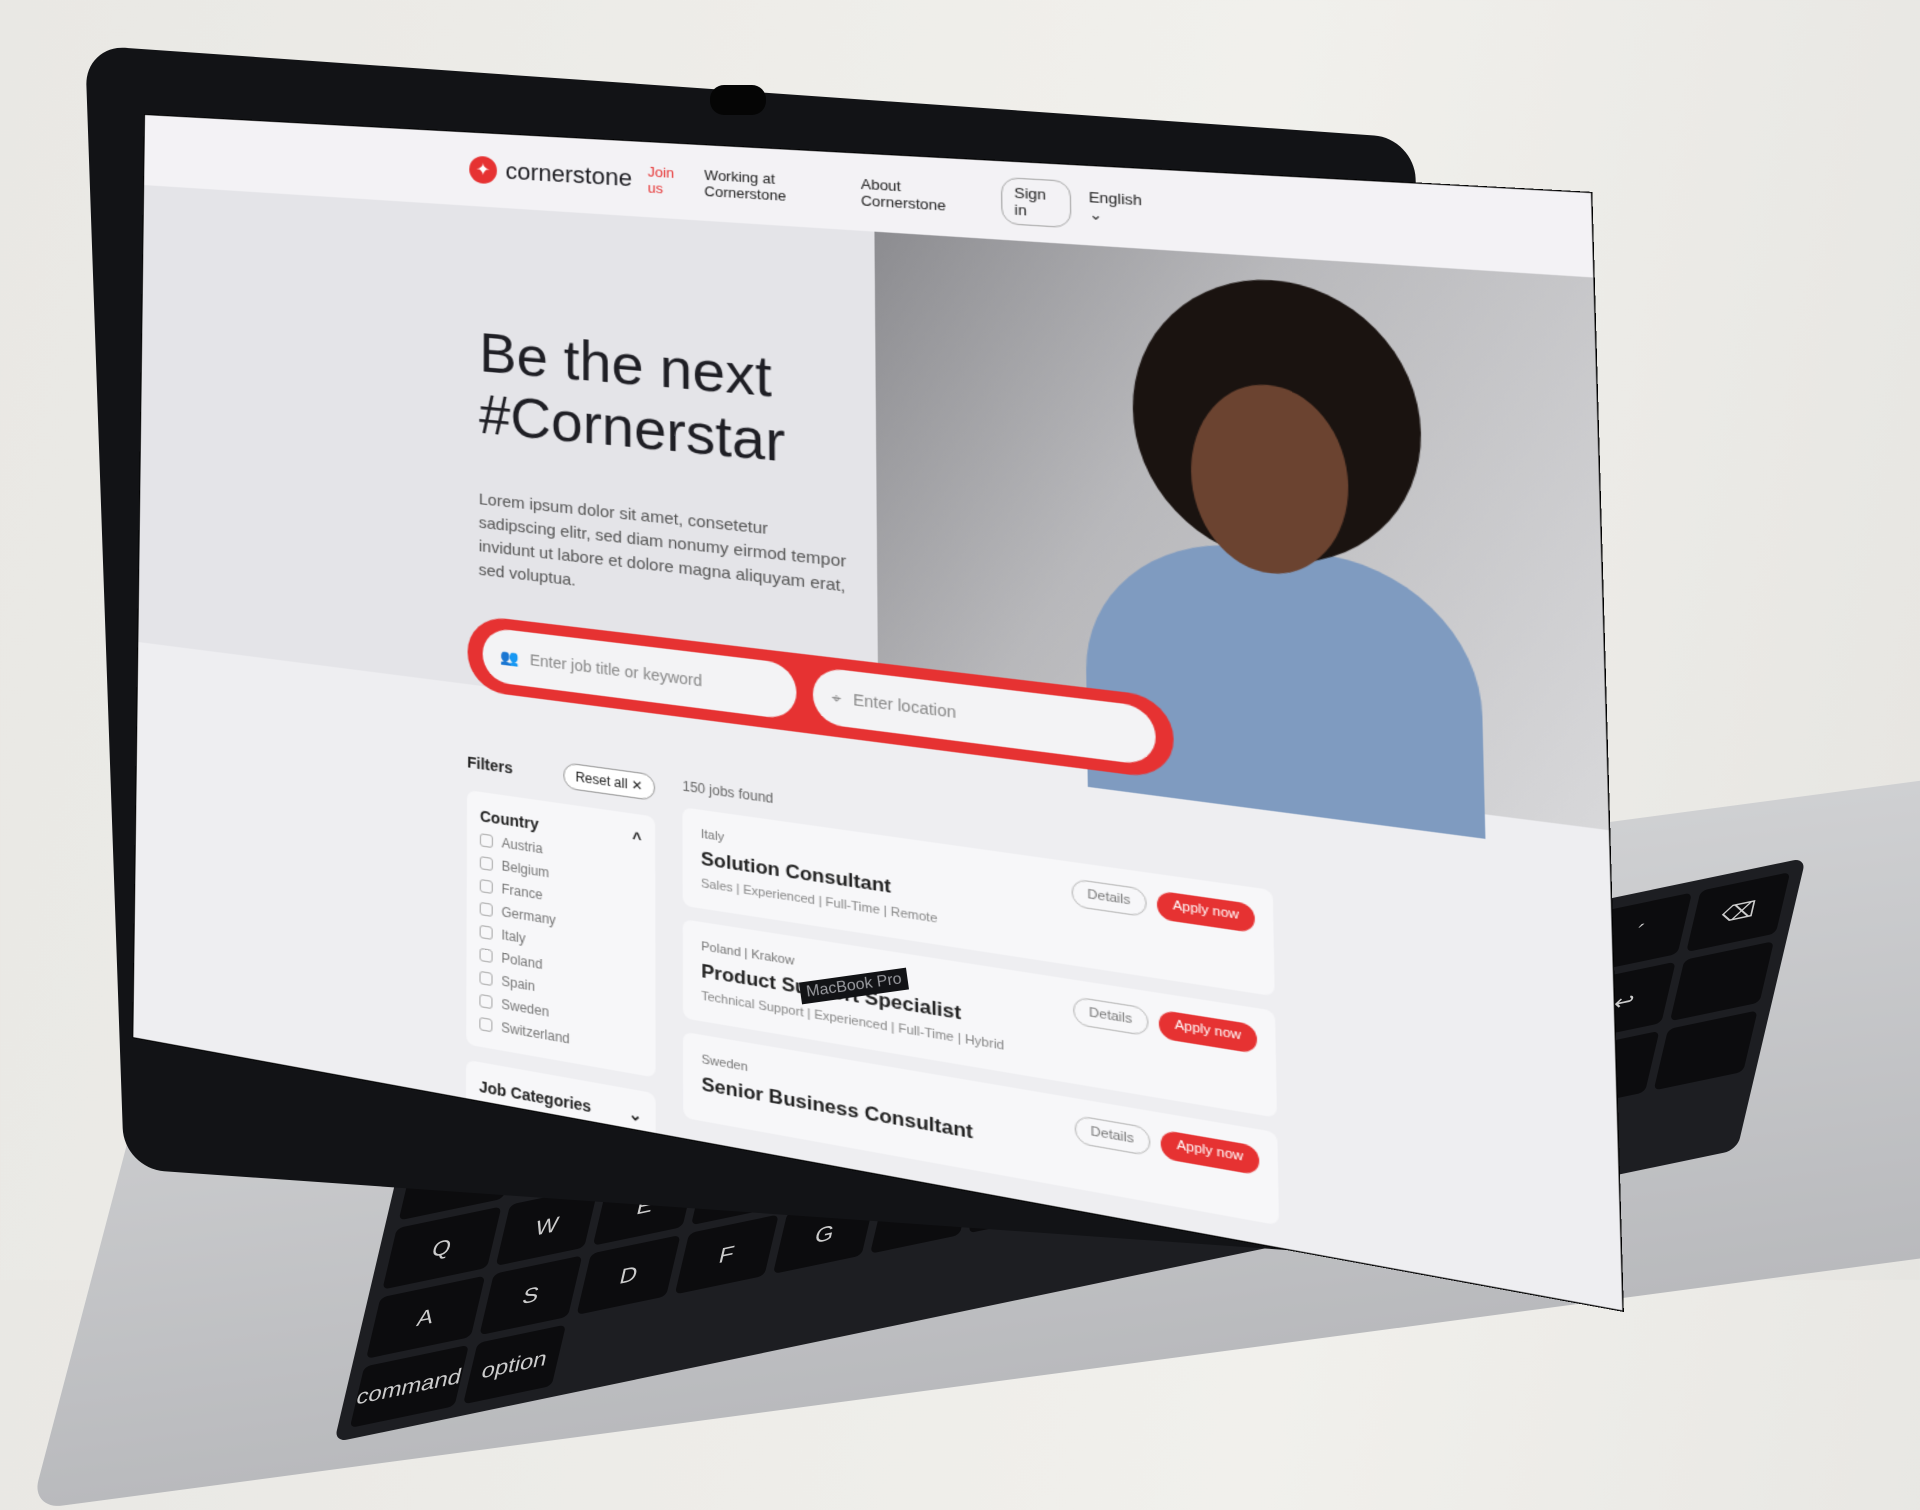 This screenshot has height=1510, width=1920. What do you see at coordinates (637, 839) in the screenshot?
I see `chevron-up-icon: ^` at bounding box center [637, 839].